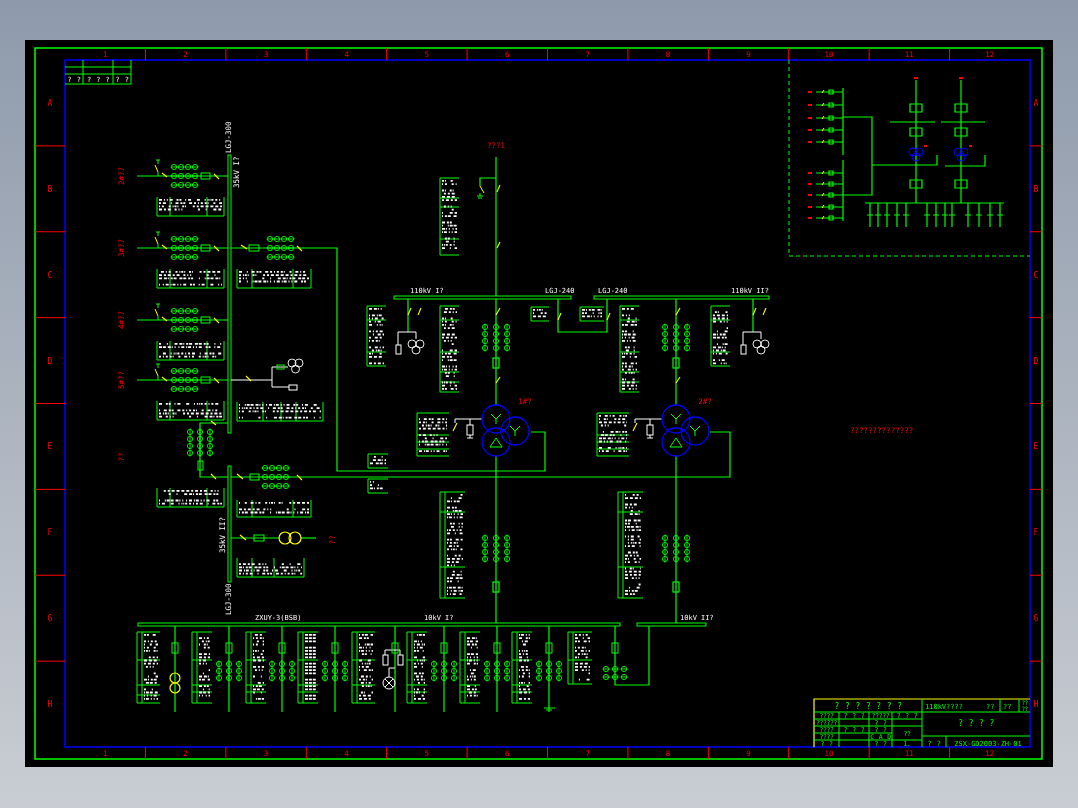 Image resolution: width=1078 pixels, height=808 pixels. I want to click on ground-icon, so click(549, 709).